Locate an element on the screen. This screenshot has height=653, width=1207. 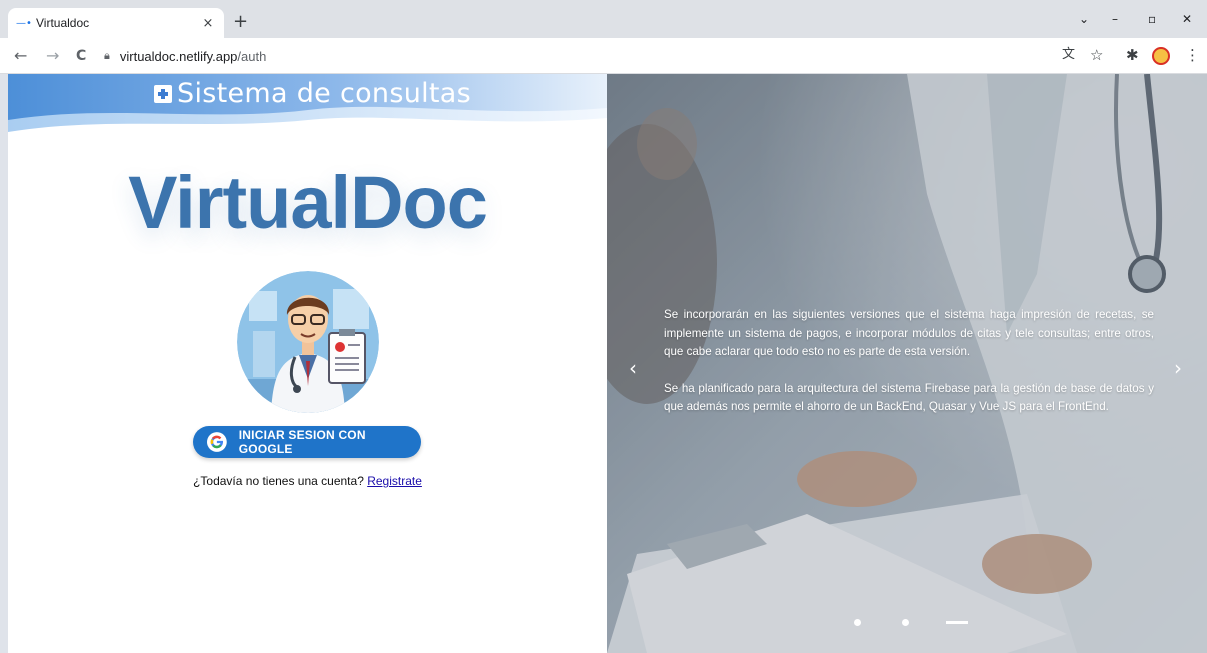
bookmark-star-icon: ☆ is located at coordinates (1096, 55).